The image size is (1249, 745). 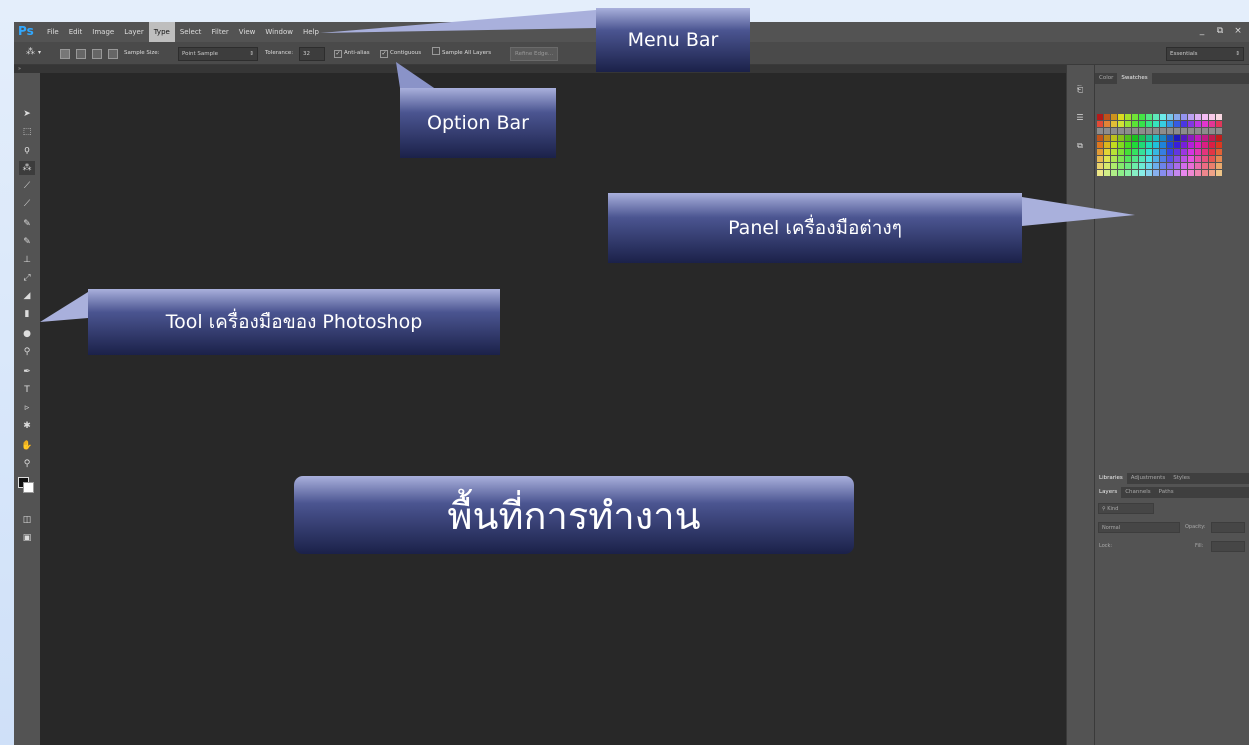 What do you see at coordinates (218, 54) in the screenshot?
I see `sample-size-select: Point Sample ⇕` at bounding box center [218, 54].